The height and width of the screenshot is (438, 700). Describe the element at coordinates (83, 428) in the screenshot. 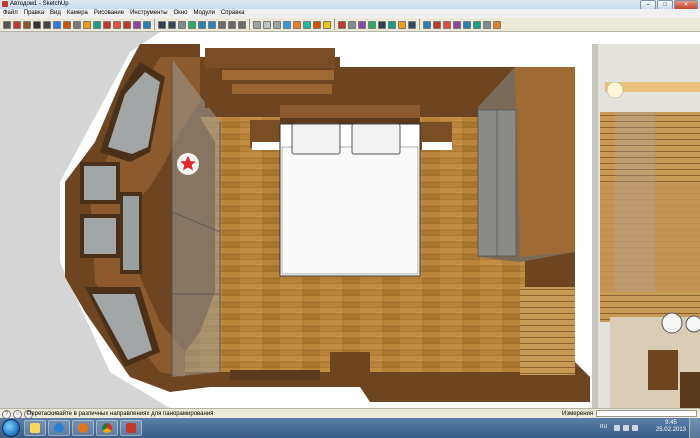

I see `taskbar-firefox-icon` at that location.